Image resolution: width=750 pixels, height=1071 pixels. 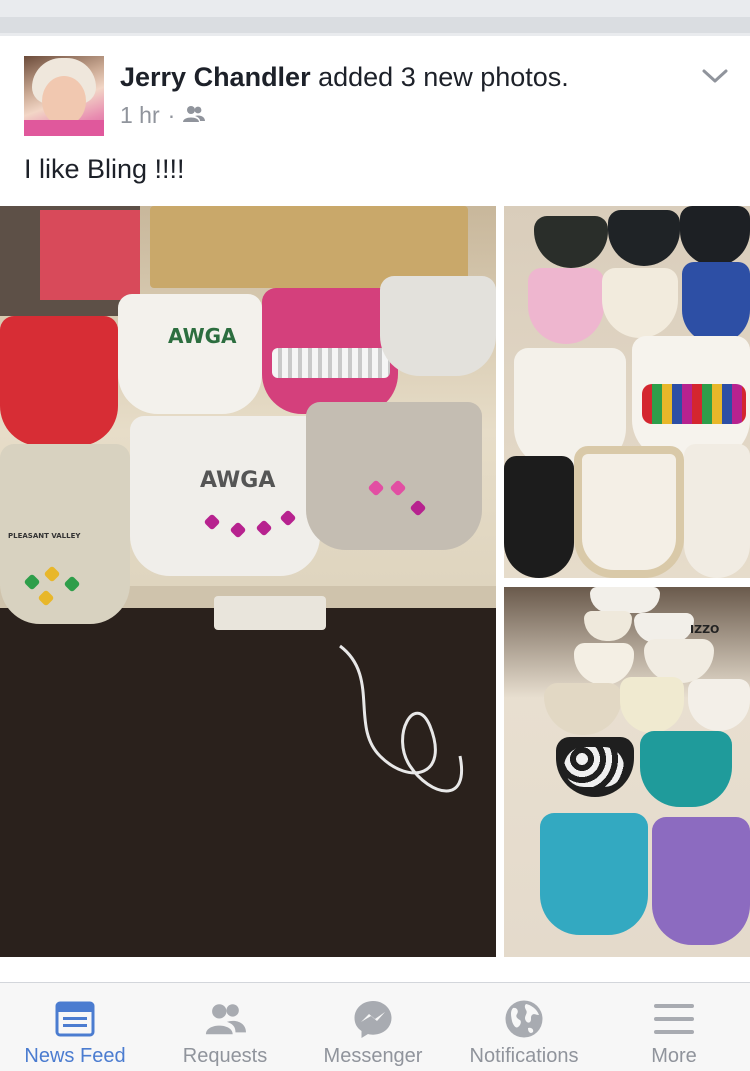 I want to click on tab-news-feed: News Feed, so click(x=75, y=1027).